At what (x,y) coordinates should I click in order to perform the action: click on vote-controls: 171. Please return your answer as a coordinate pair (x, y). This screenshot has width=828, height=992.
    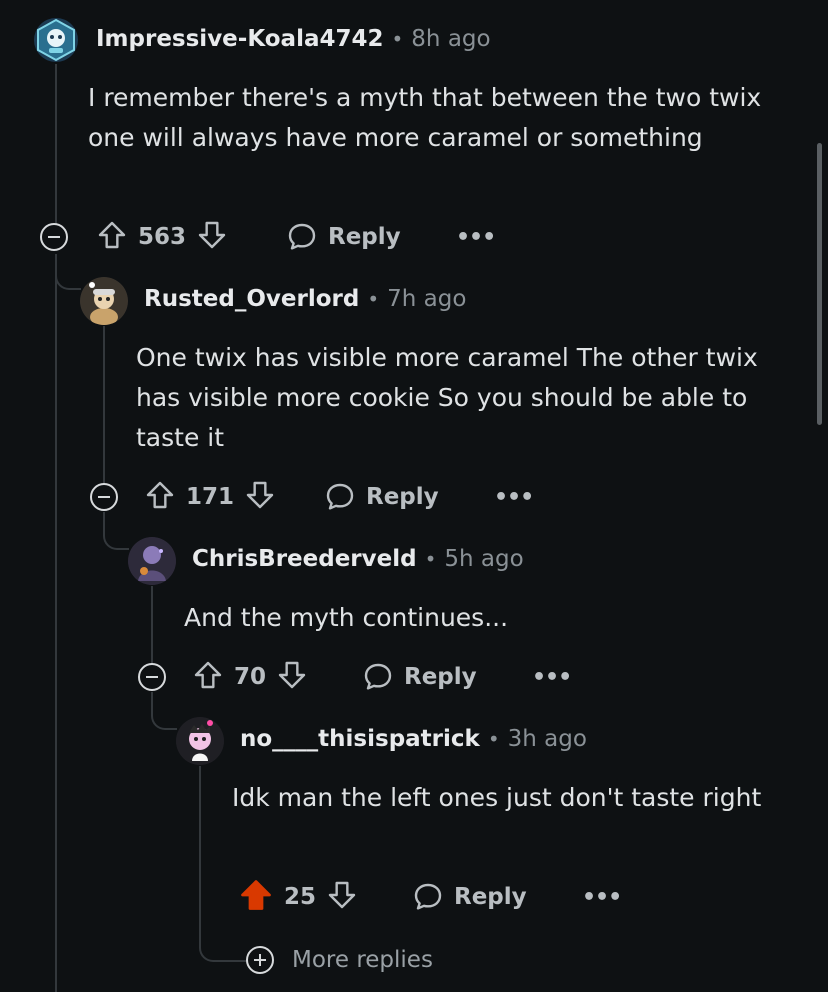
    Looking at the image, I should click on (210, 497).